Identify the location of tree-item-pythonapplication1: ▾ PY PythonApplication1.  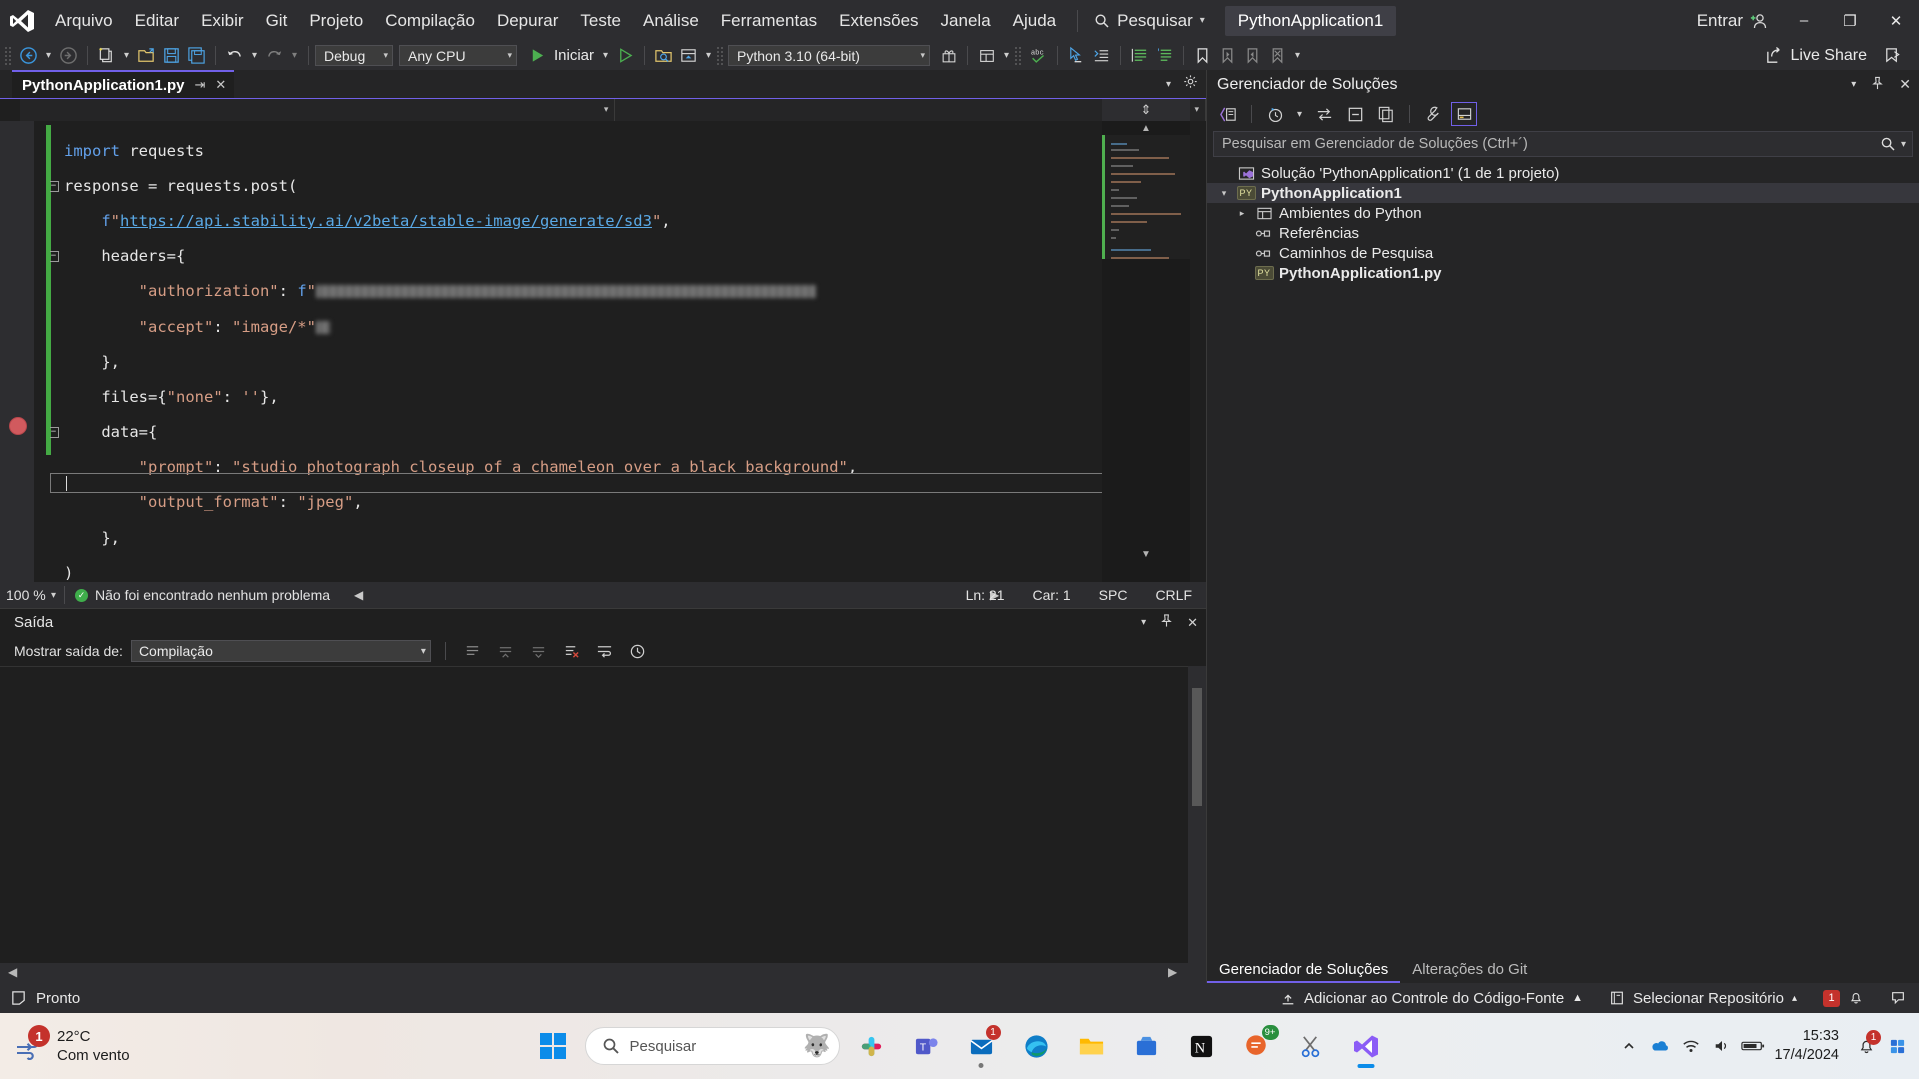
(1563, 193).